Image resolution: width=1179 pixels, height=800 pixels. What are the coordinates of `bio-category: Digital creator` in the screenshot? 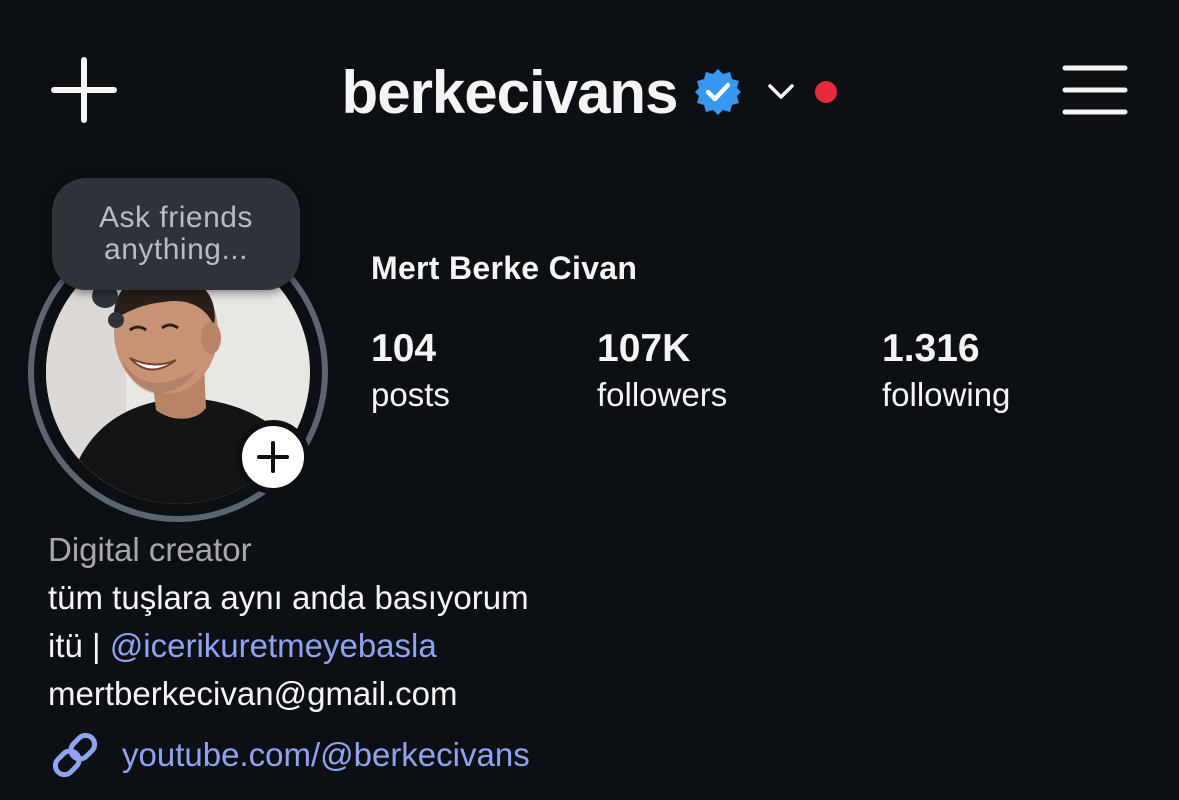 It's located at (150, 549).